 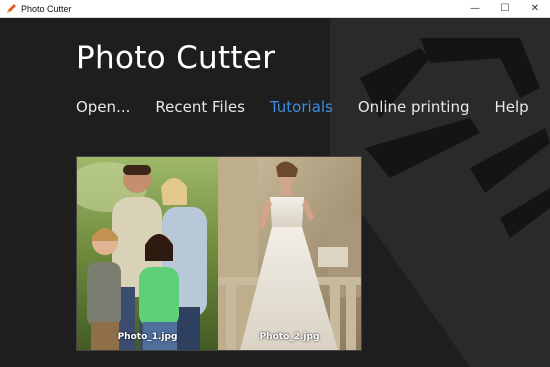 What do you see at coordinates (289, 337) in the screenshot?
I see `photo-label-2: Photo_2.jpg` at bounding box center [289, 337].